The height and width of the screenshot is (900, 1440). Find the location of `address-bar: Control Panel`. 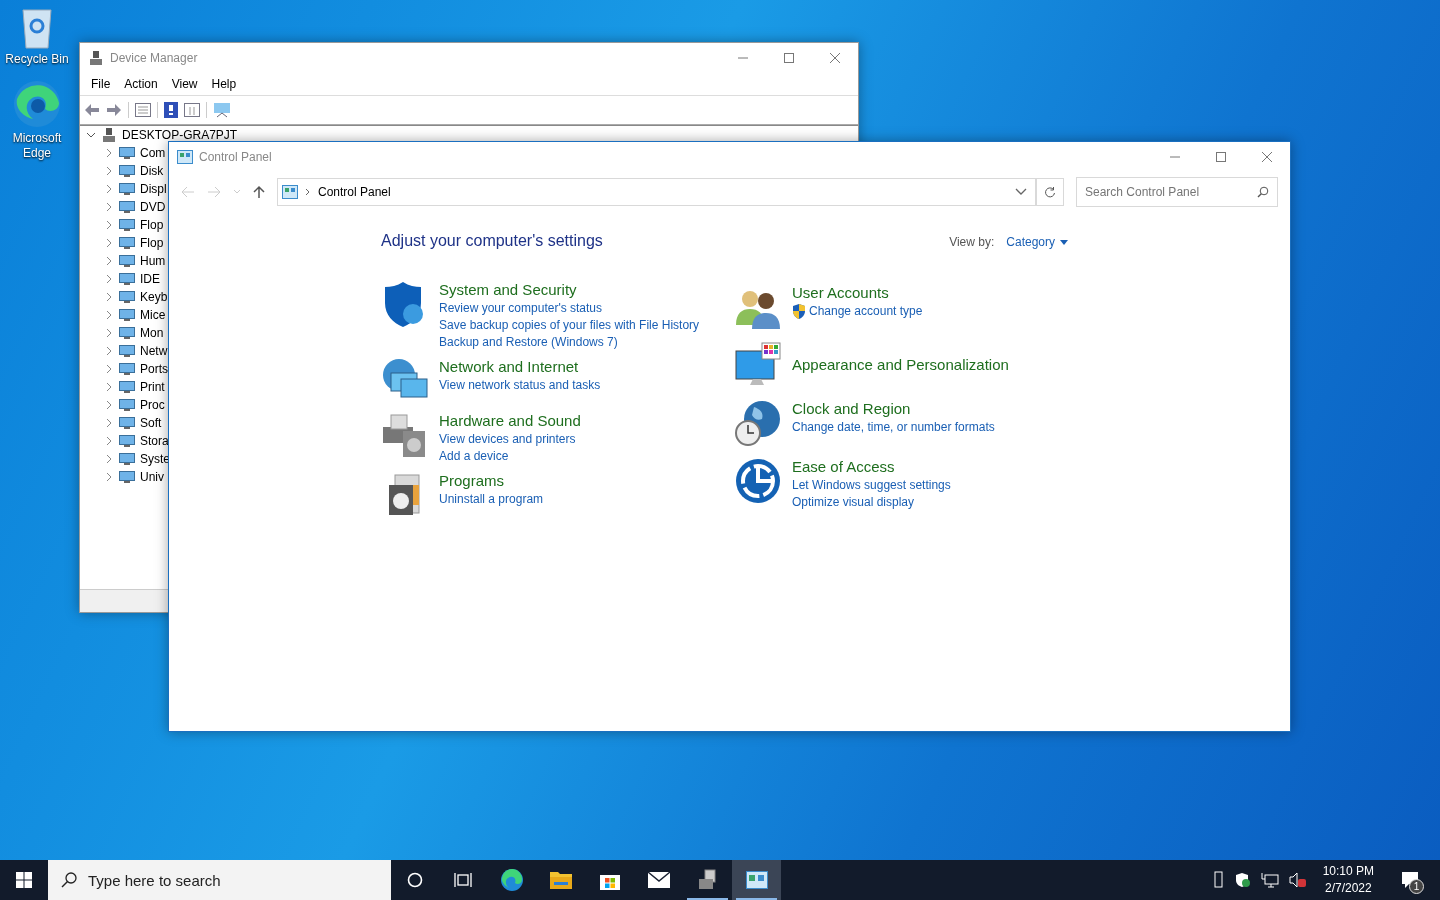

address-bar: Control Panel is located at coordinates (656, 192).